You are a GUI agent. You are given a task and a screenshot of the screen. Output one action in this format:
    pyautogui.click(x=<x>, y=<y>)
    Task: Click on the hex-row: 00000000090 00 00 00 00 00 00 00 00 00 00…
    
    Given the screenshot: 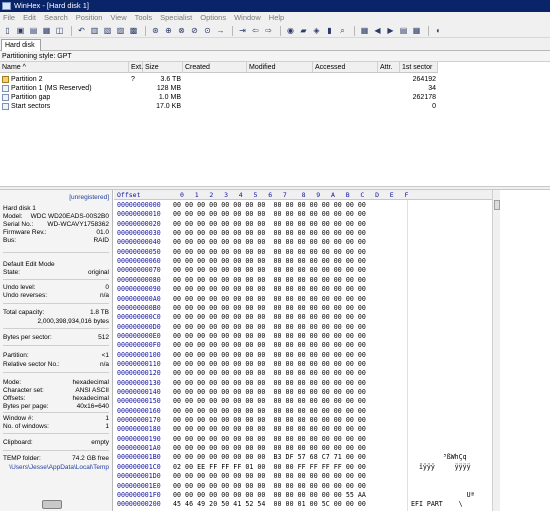 What is the action you would take?
    pyautogui.click(x=332, y=289)
    